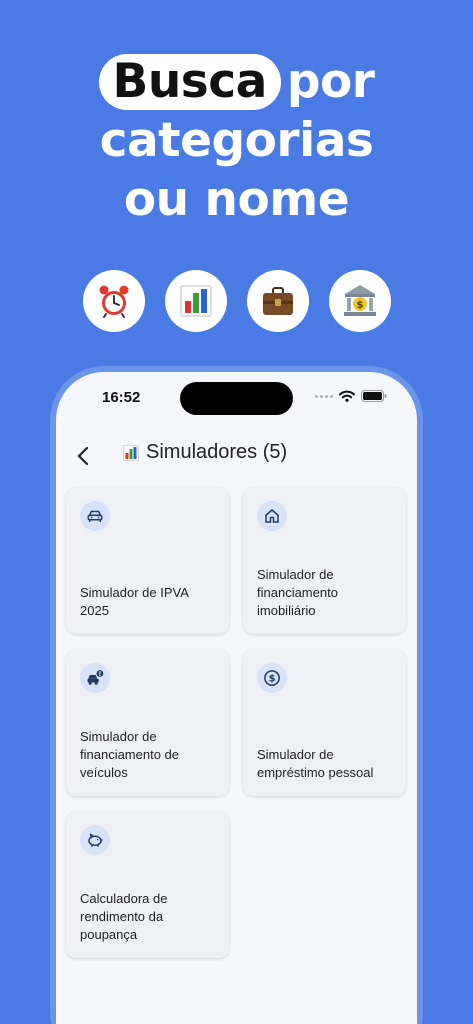  I want to click on wifi-icon, so click(347, 396).